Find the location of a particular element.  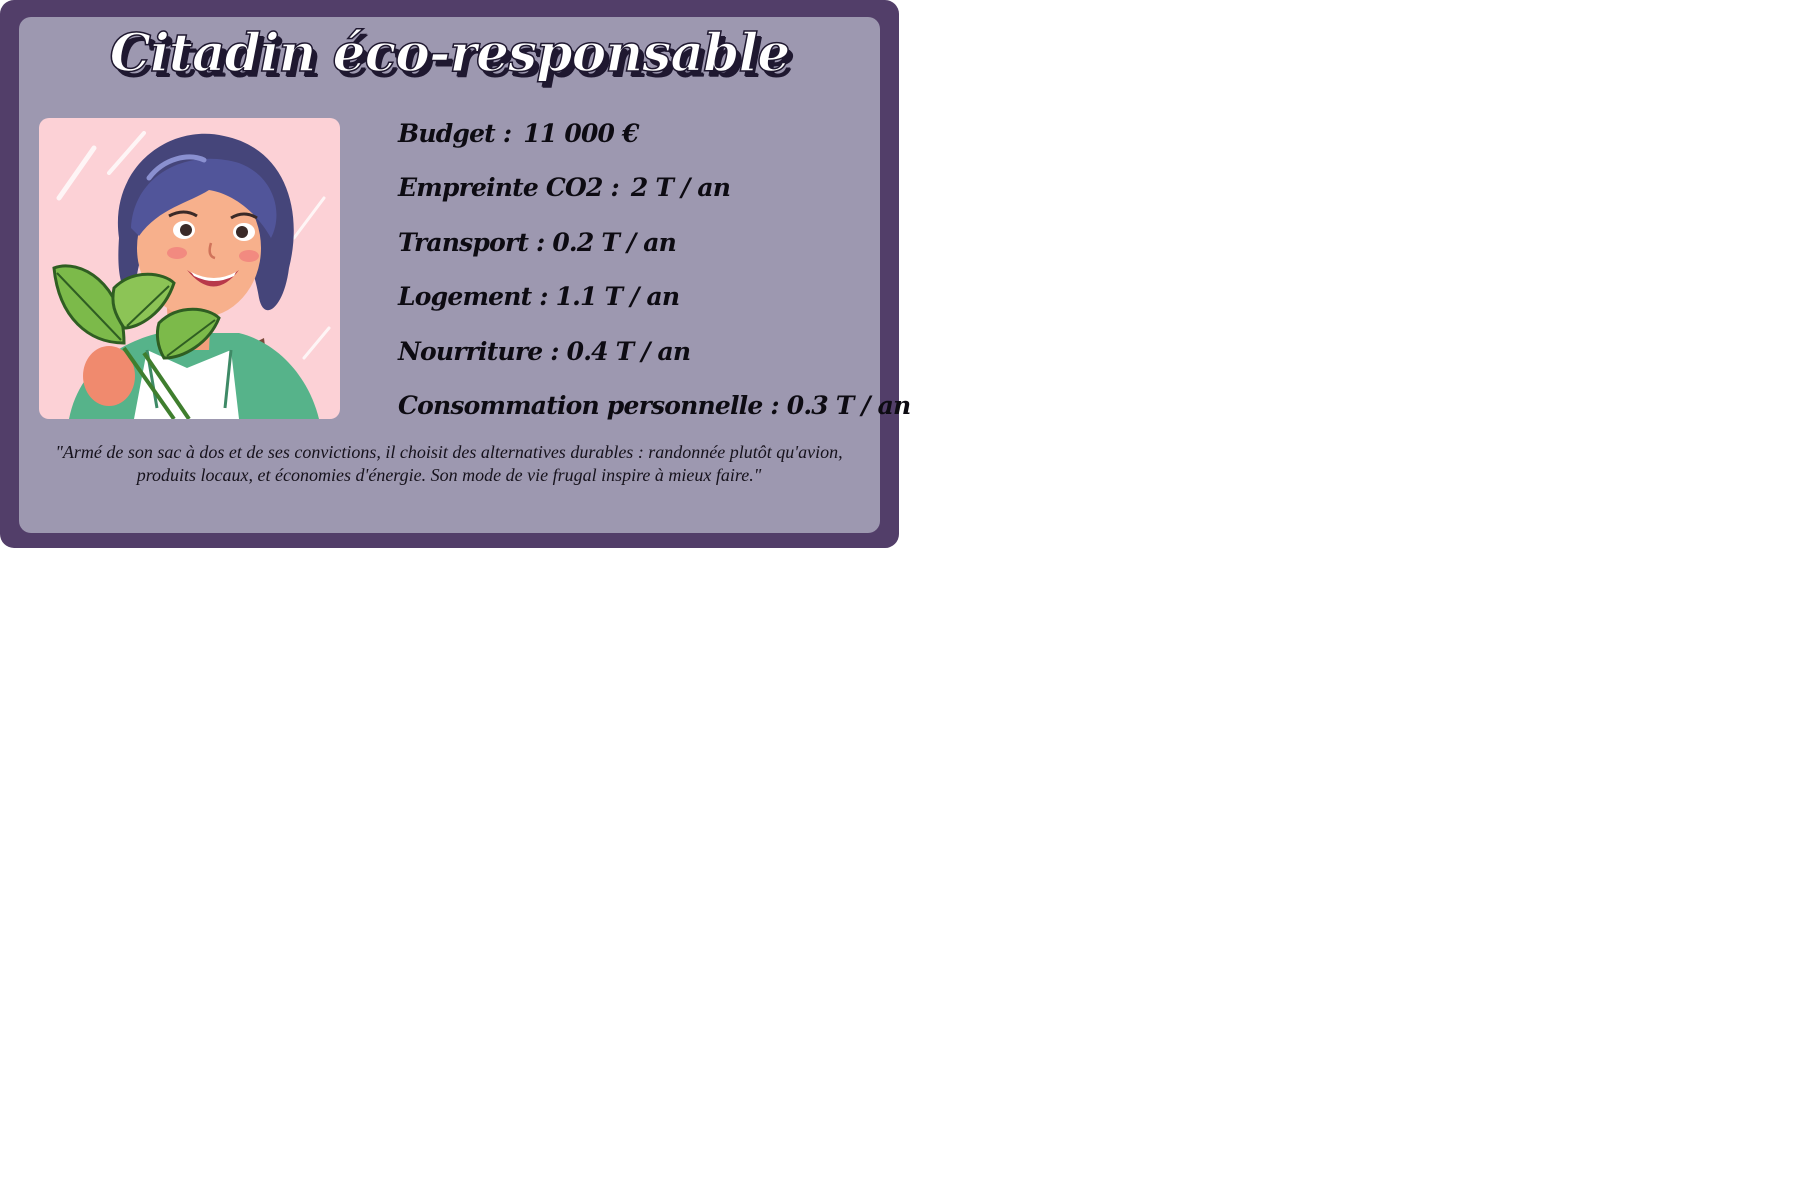

stat-budget: Budget : 11 000 € is located at coordinates (633, 139).